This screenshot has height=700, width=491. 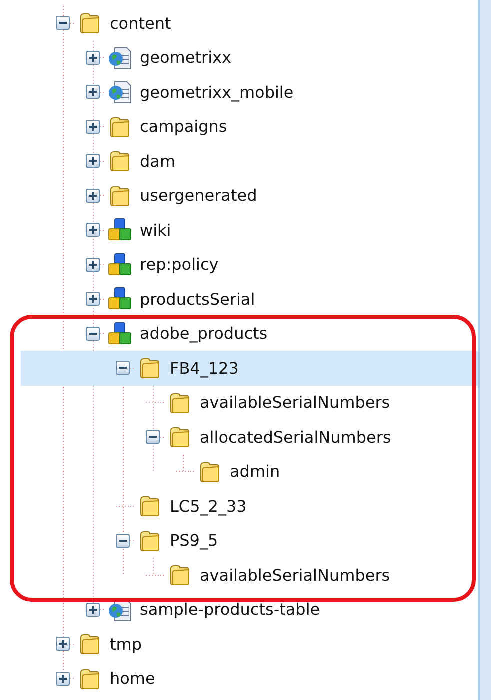 What do you see at coordinates (204, 334) in the screenshot?
I see `node-label: adobe_products` at bounding box center [204, 334].